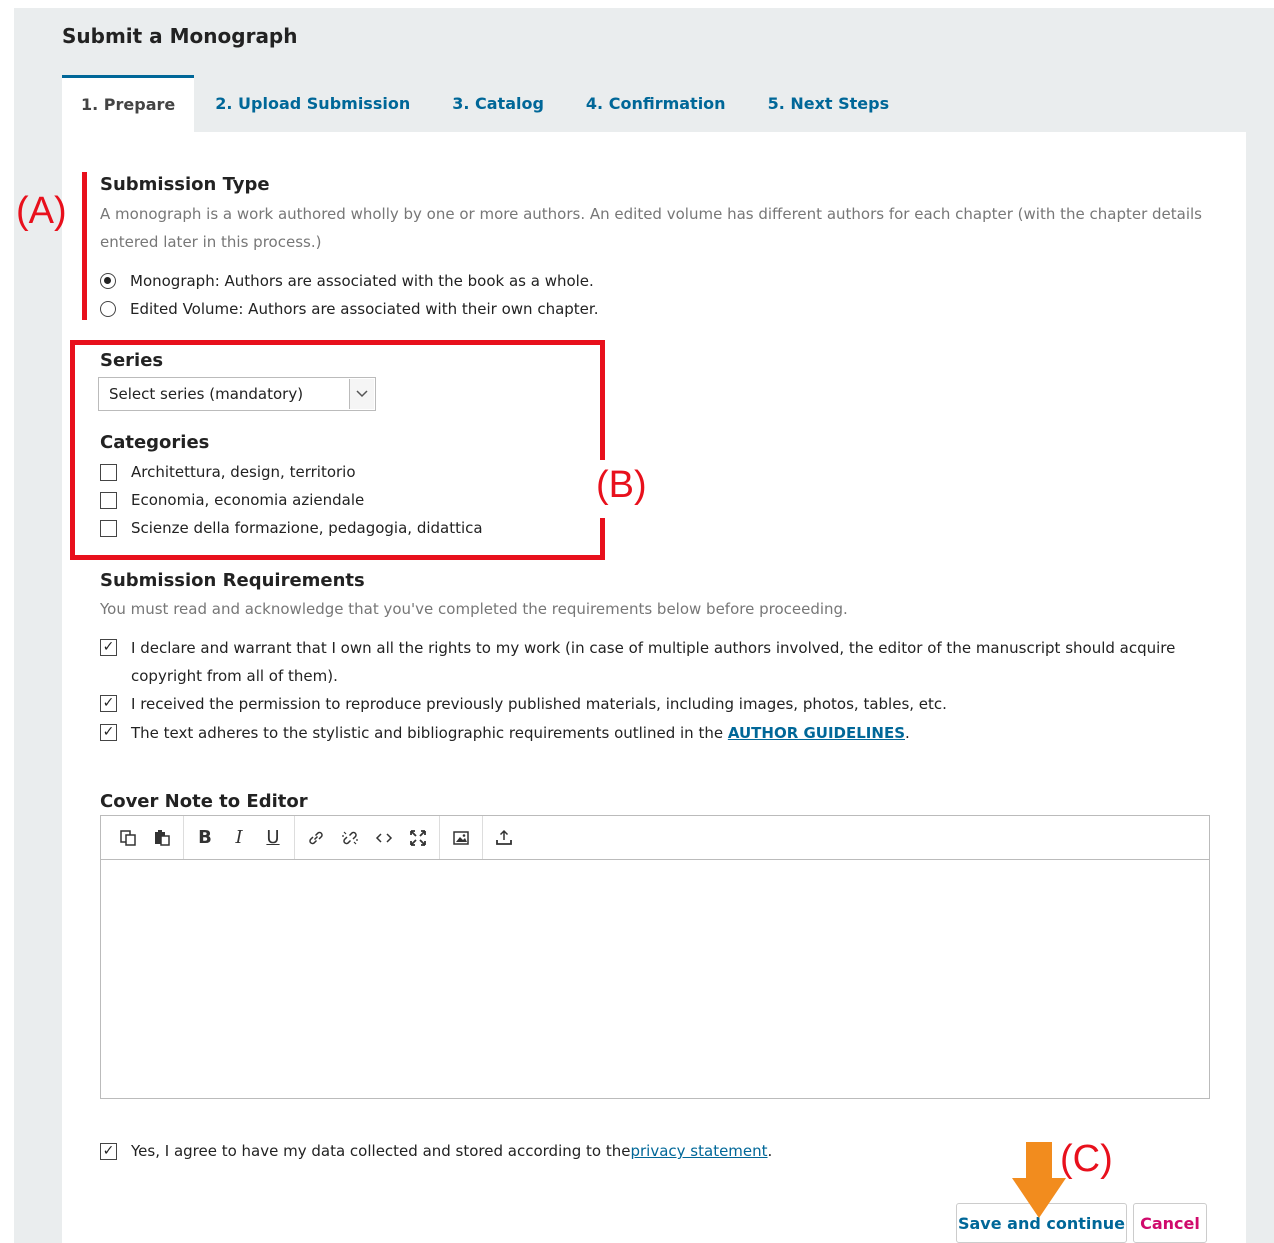 The image size is (1274, 1243). Describe the element at coordinates (108, 281) in the screenshot. I see `radio-monograph` at that location.